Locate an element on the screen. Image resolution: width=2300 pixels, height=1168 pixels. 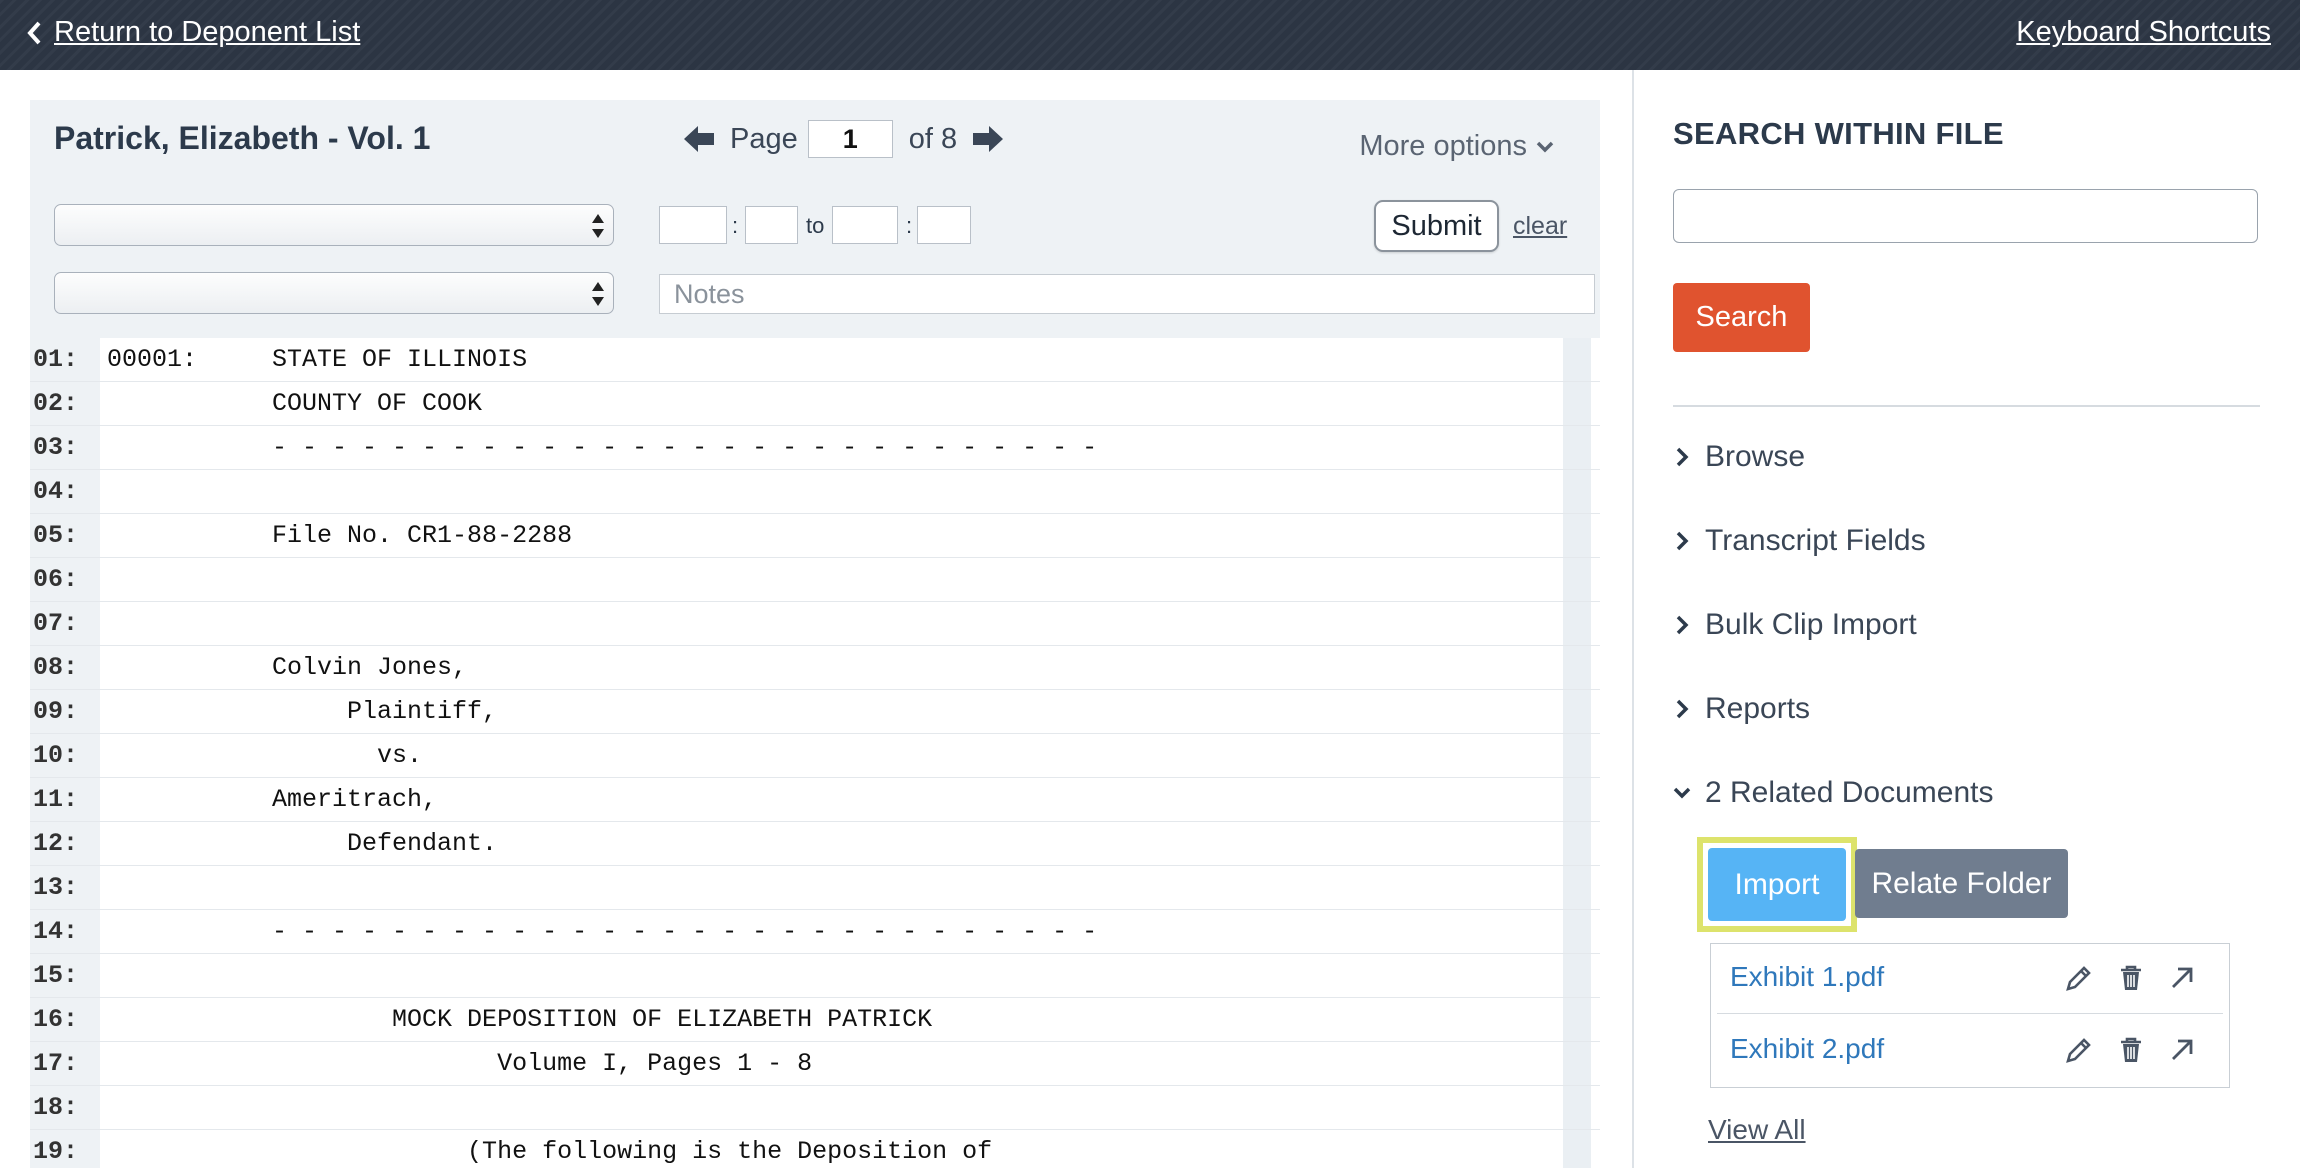
line-number: 17: is located at coordinates (56, 1063).